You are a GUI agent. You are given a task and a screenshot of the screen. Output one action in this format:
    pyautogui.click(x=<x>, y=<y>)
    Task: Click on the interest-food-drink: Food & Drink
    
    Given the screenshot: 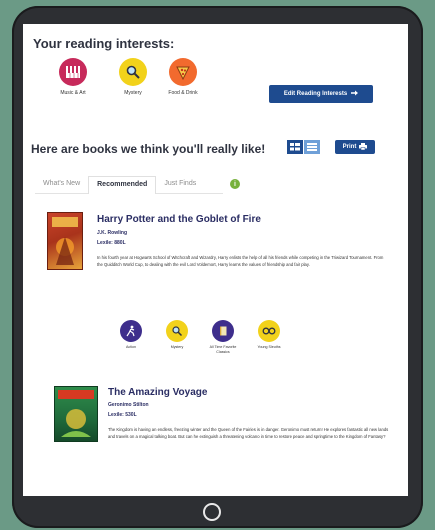 What is the action you would take?
    pyautogui.click(x=183, y=77)
    